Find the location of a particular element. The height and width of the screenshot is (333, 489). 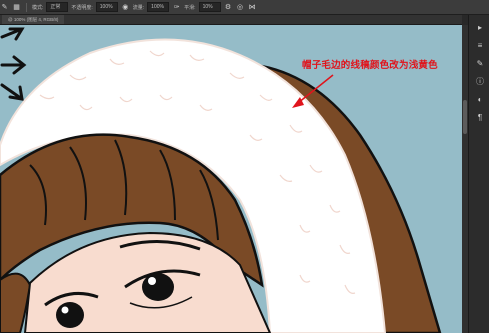

symmetry-icon: ⋈ is located at coordinates (252, 7).